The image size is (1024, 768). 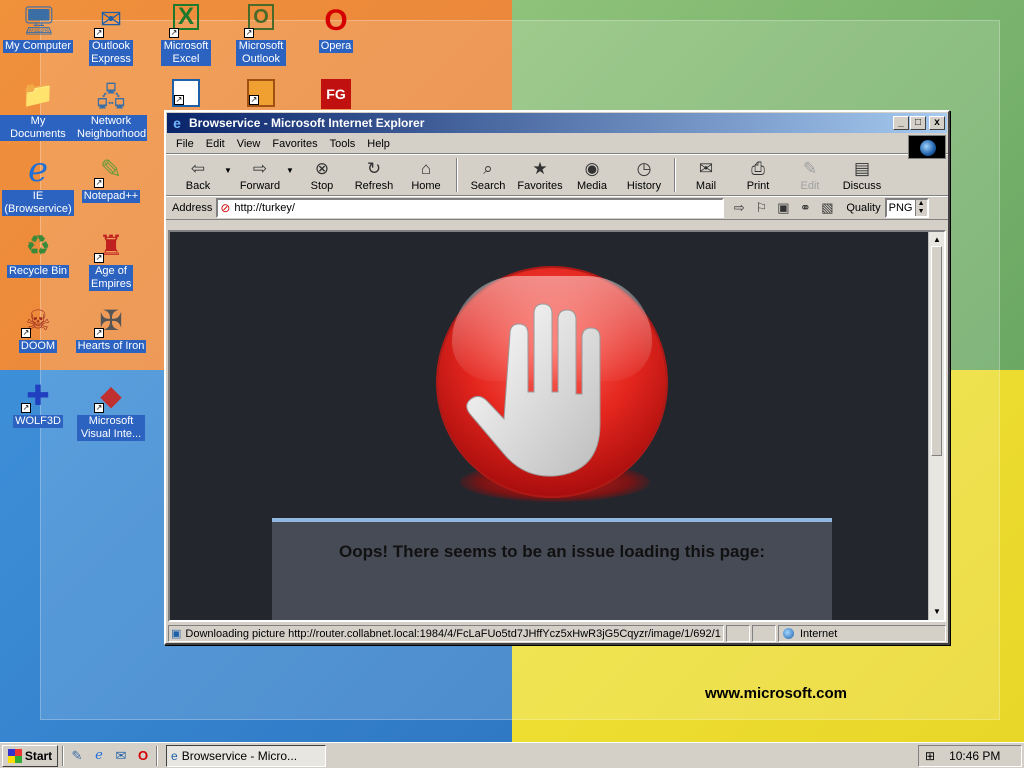 I want to click on vertical-scrollbar: ▲ ▼, so click(x=936, y=426).